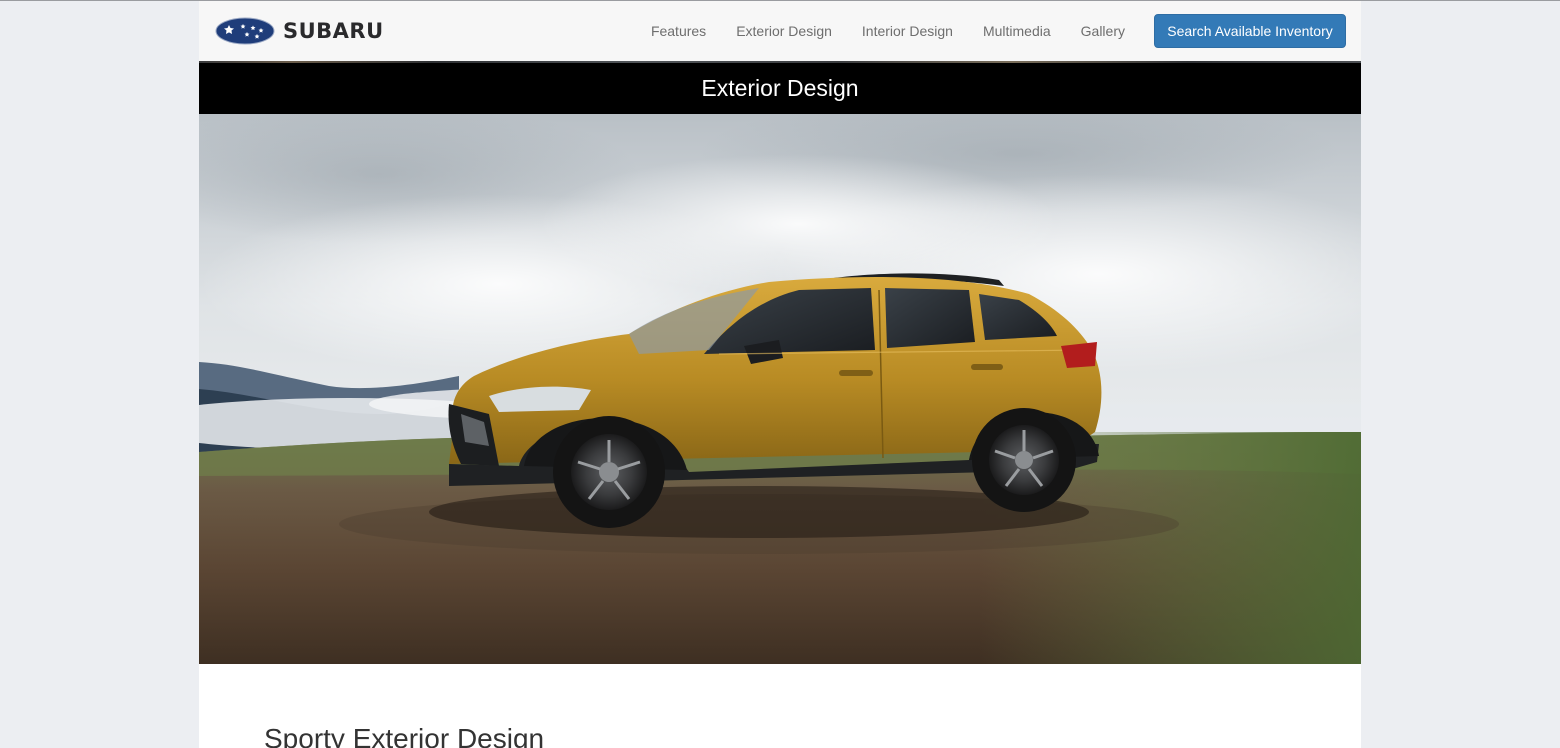  Describe the element at coordinates (404, 735) in the screenshot. I see `content-heading: Sporty Exterior Design` at that location.